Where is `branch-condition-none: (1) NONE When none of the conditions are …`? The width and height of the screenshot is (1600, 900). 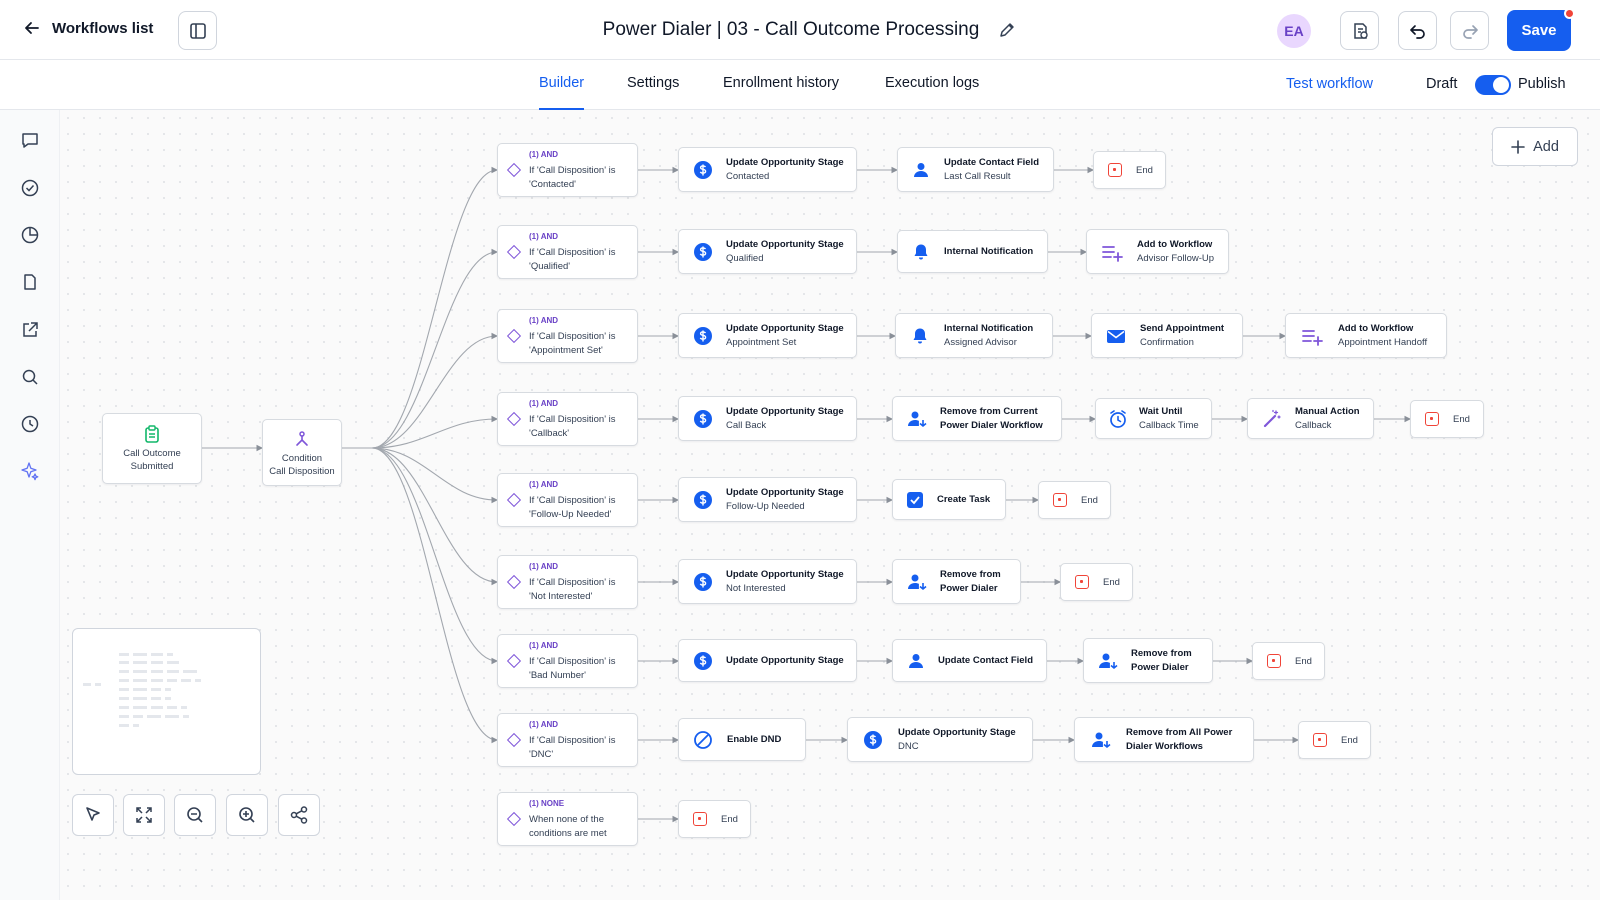
branch-condition-none: (1) NONE When none of the conditions are … is located at coordinates (567, 819).